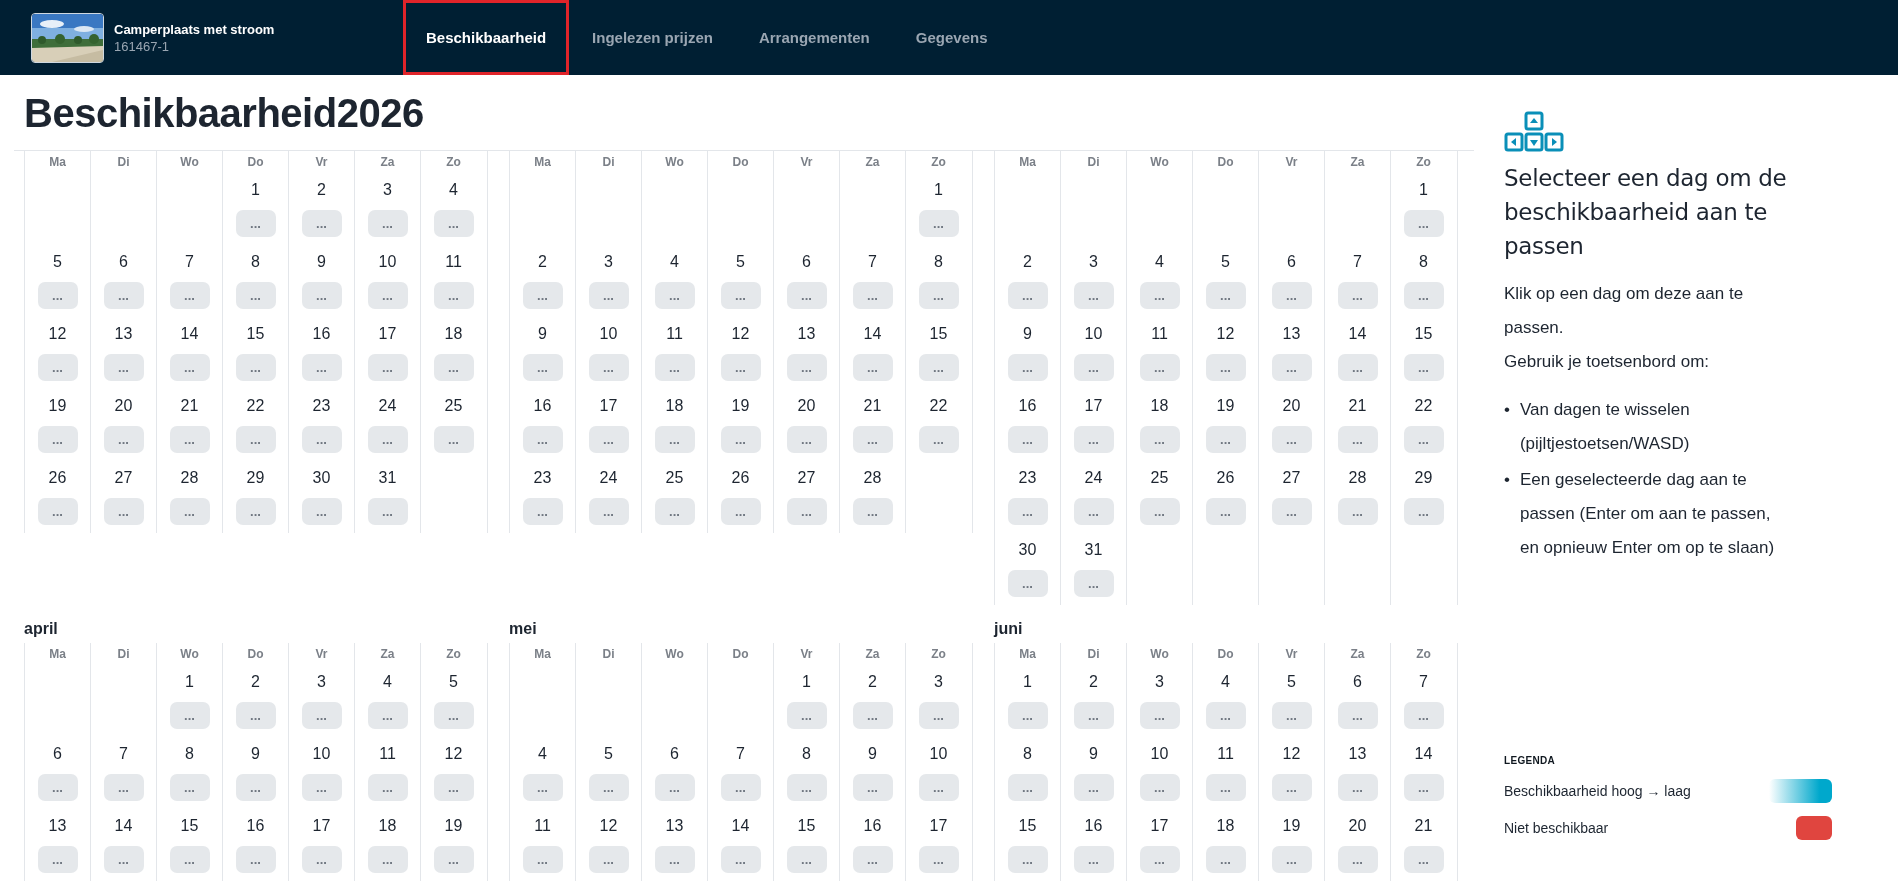  Describe the element at coordinates (951, 37) in the screenshot. I see `nav-tab: Gegevens` at that location.